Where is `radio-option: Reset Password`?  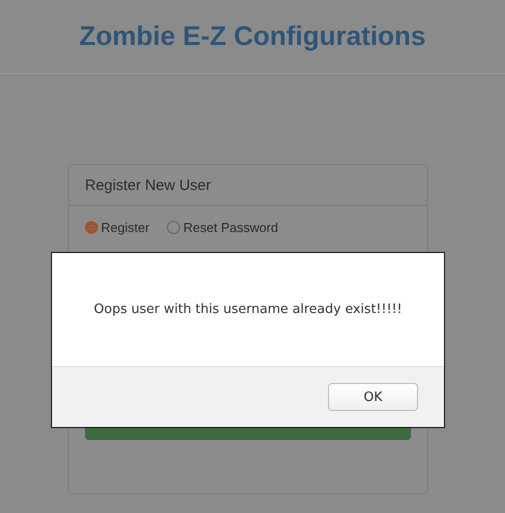
radio-option: Reset Password is located at coordinates (222, 227).